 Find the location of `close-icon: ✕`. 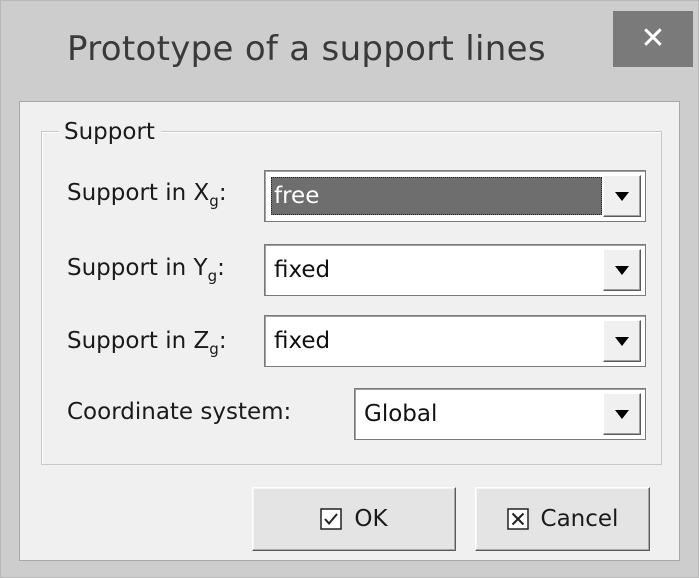

close-icon: ✕ is located at coordinates (653, 38).